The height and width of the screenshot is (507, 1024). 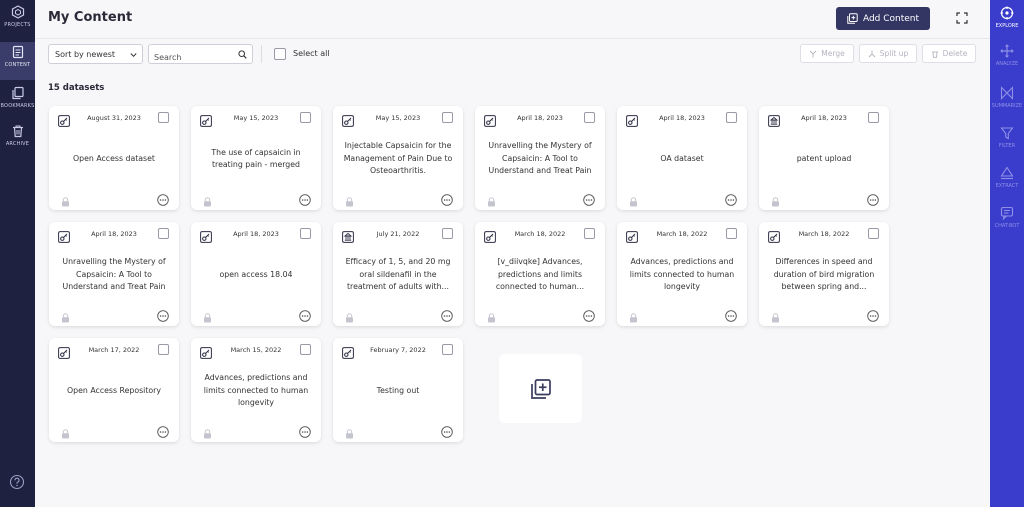 I want to click on tool-analyze: ANALYZE, so click(x=1007, y=58).